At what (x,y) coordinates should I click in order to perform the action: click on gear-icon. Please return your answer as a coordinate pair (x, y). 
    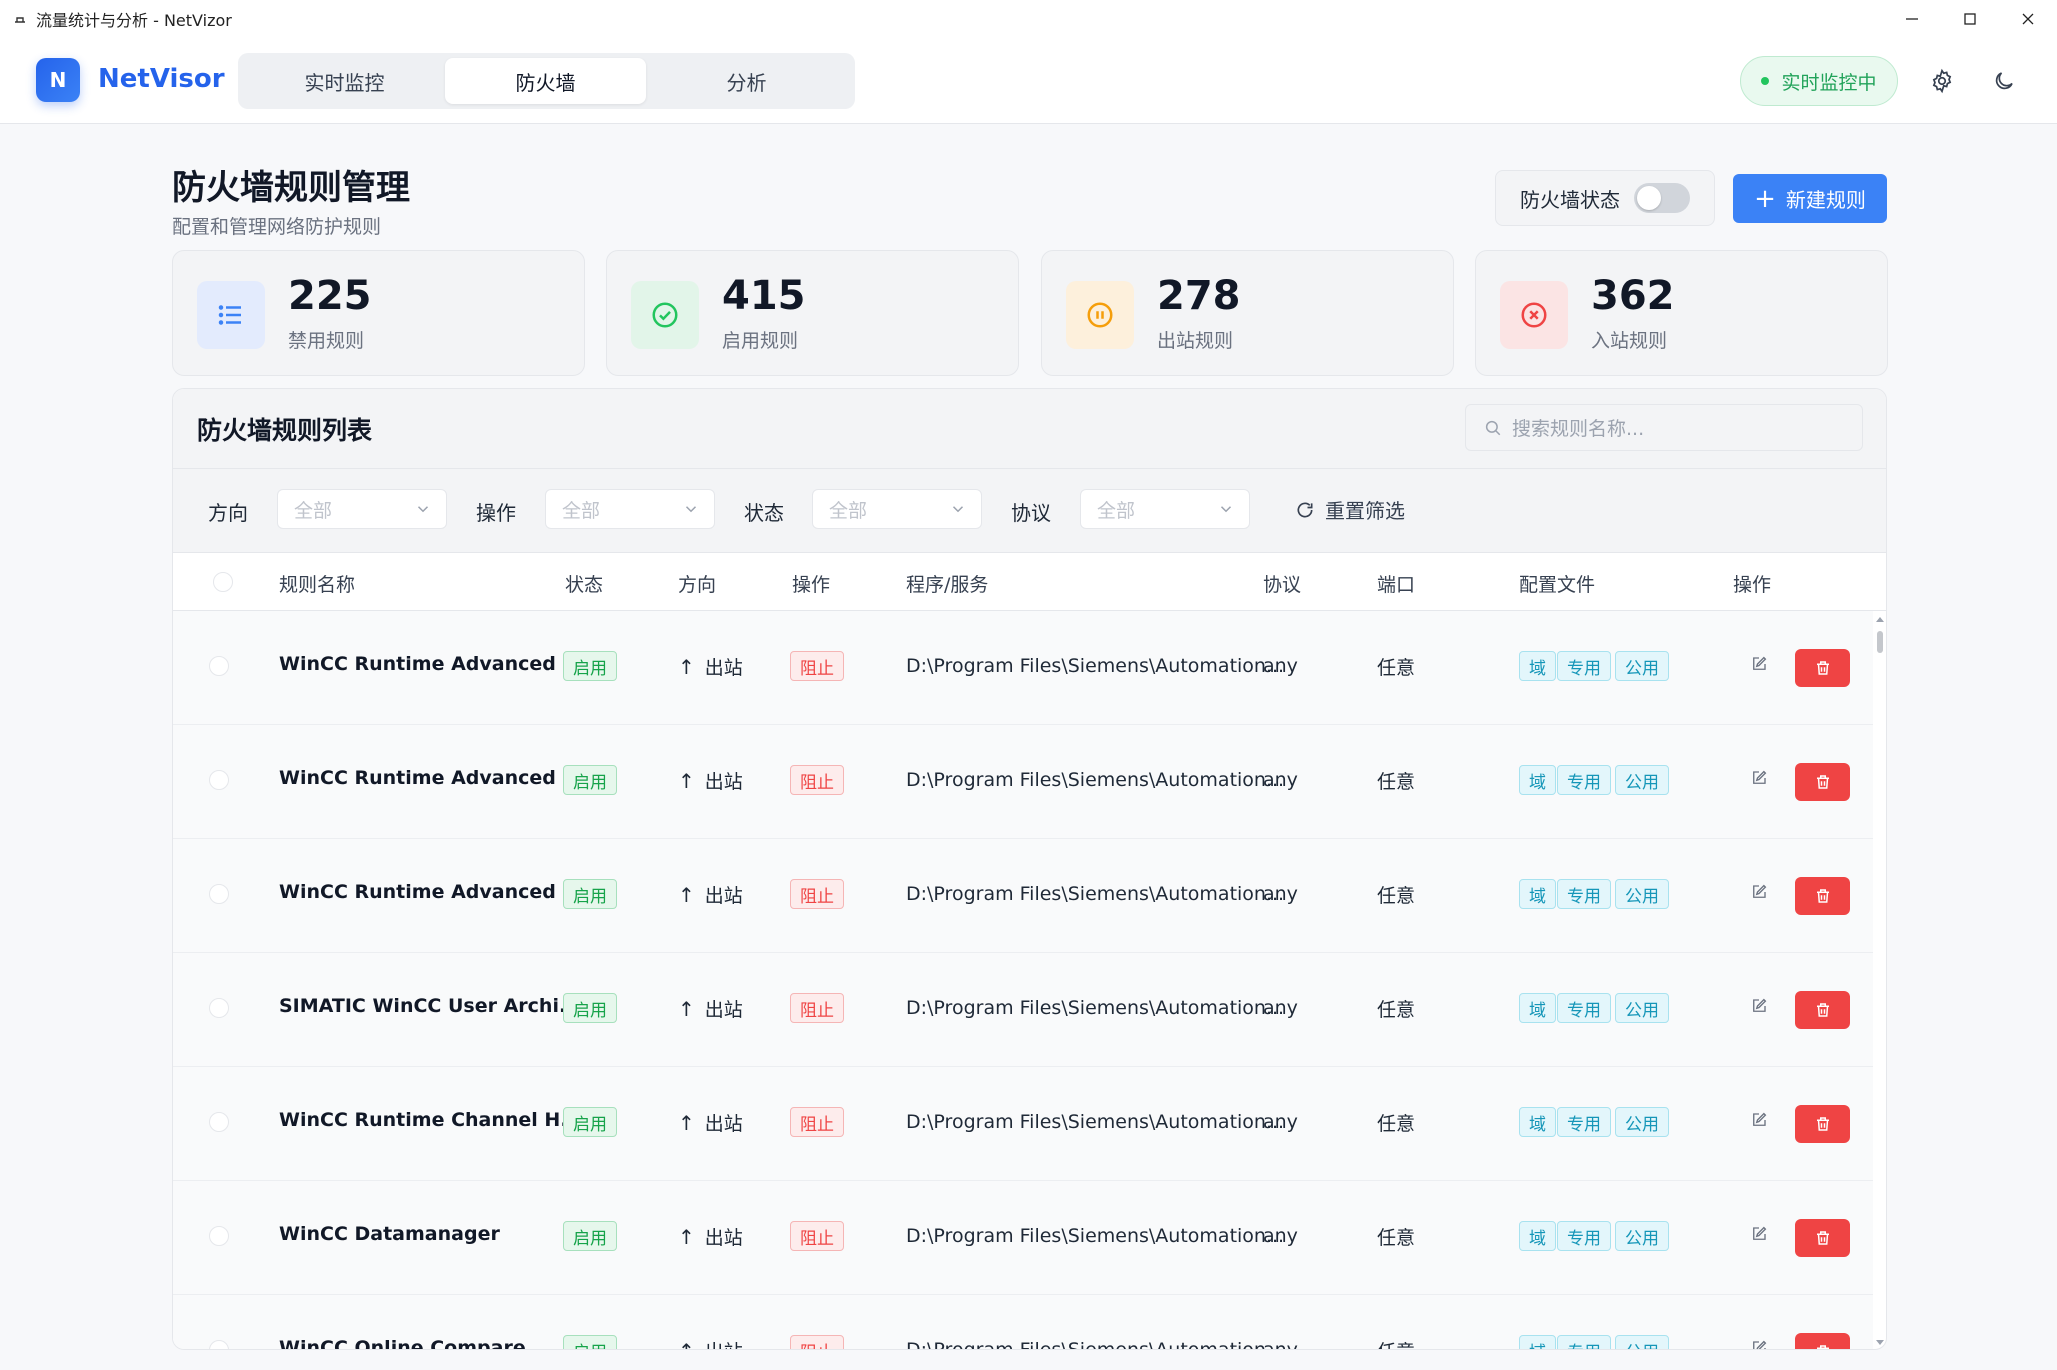
    Looking at the image, I should click on (1942, 81).